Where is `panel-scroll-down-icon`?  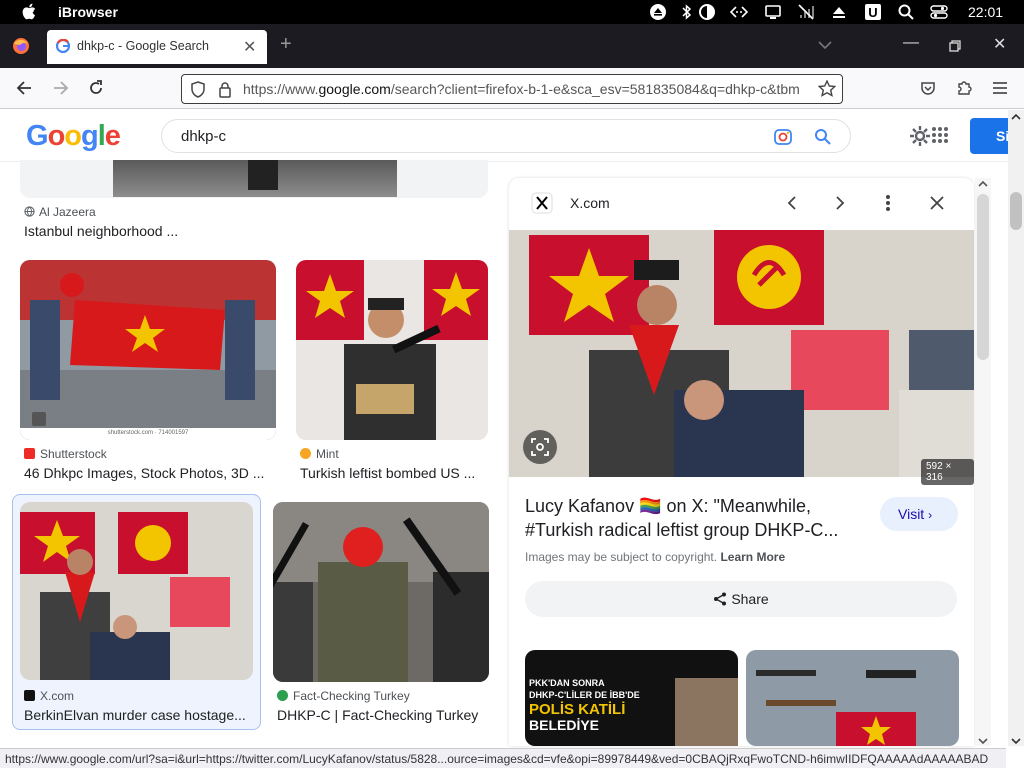 panel-scroll-down-icon is located at coordinates (983, 741).